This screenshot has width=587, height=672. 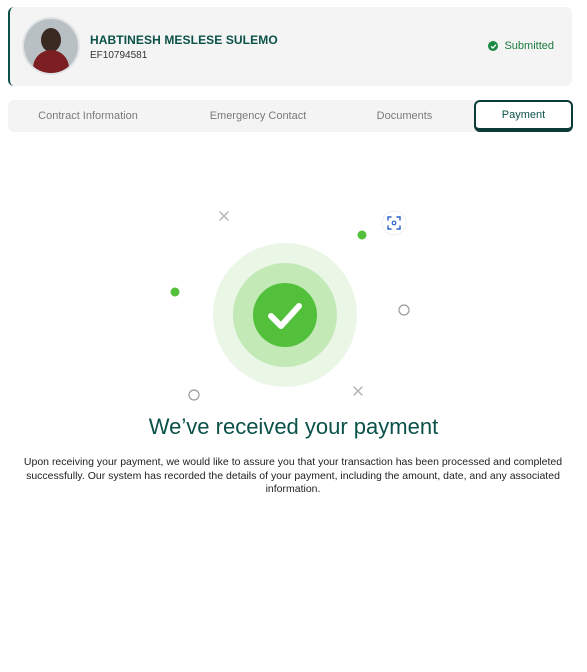 I want to click on patient-name: HABTINESH MESLESE SULEMO, so click(x=184, y=40).